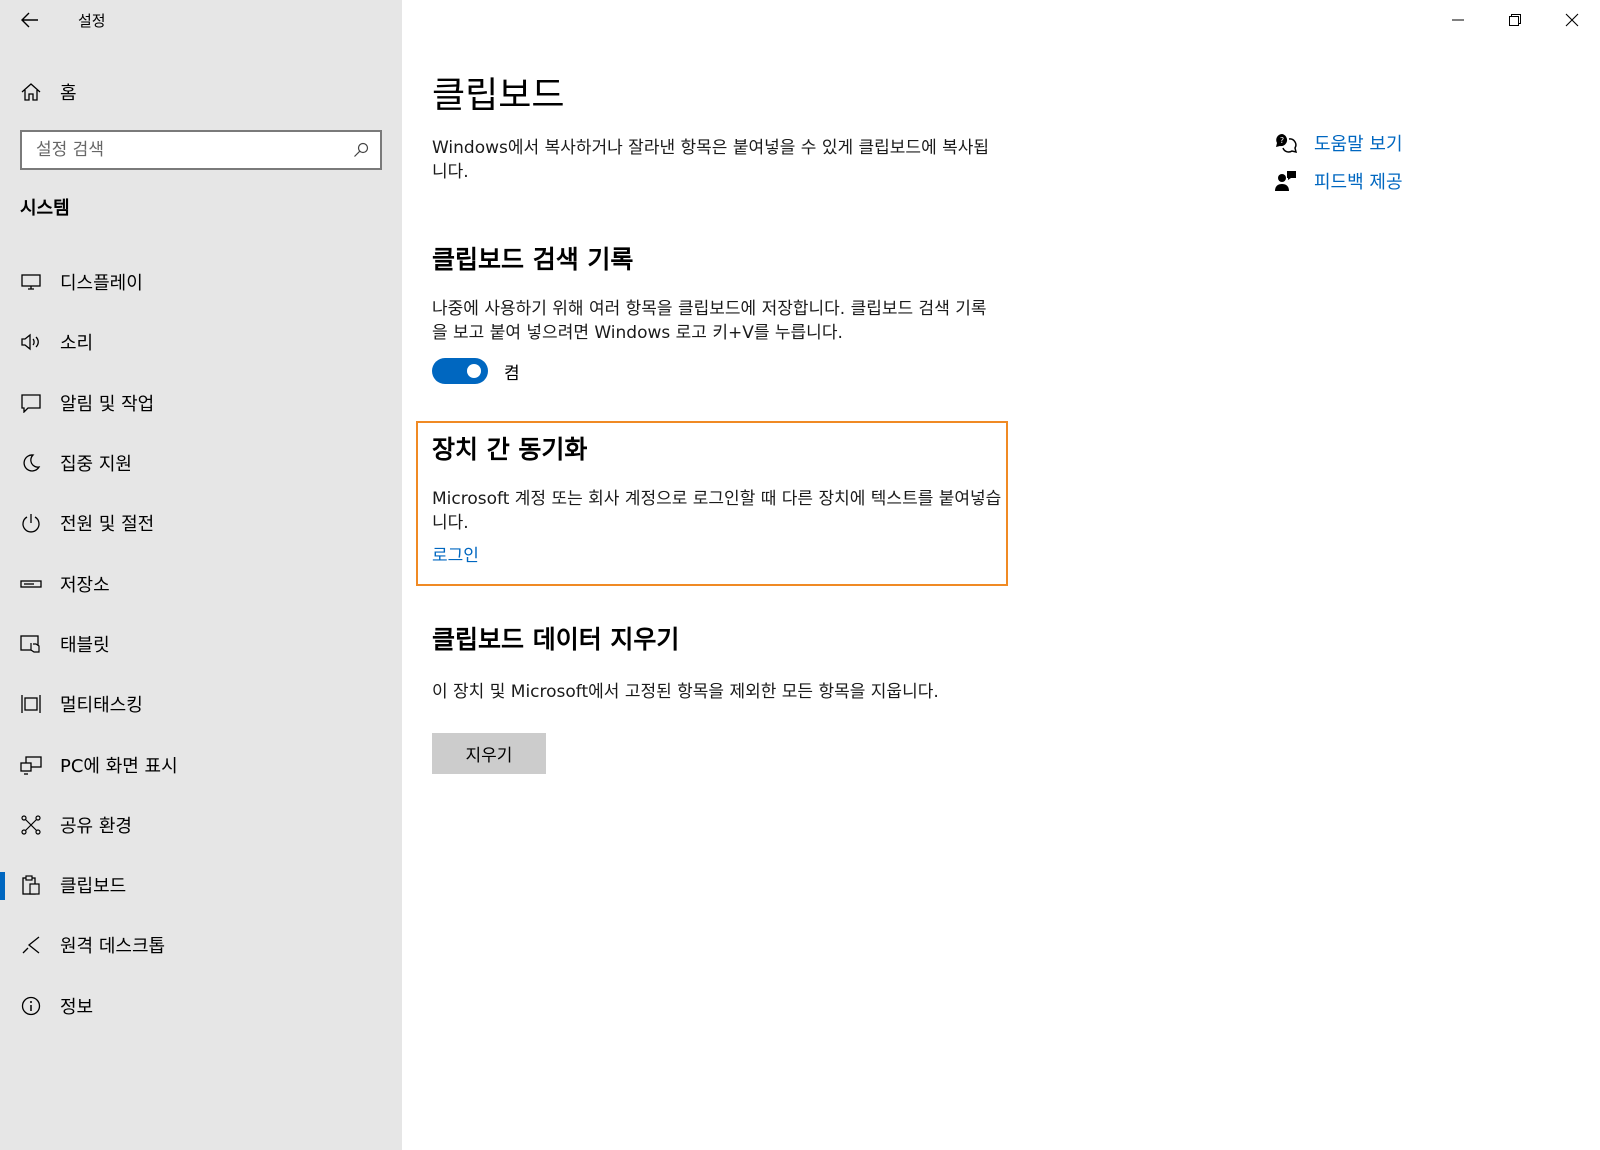 The width and height of the screenshot is (1600, 1150). What do you see at coordinates (201, 92) in the screenshot?
I see `sidebar-home: 홈` at bounding box center [201, 92].